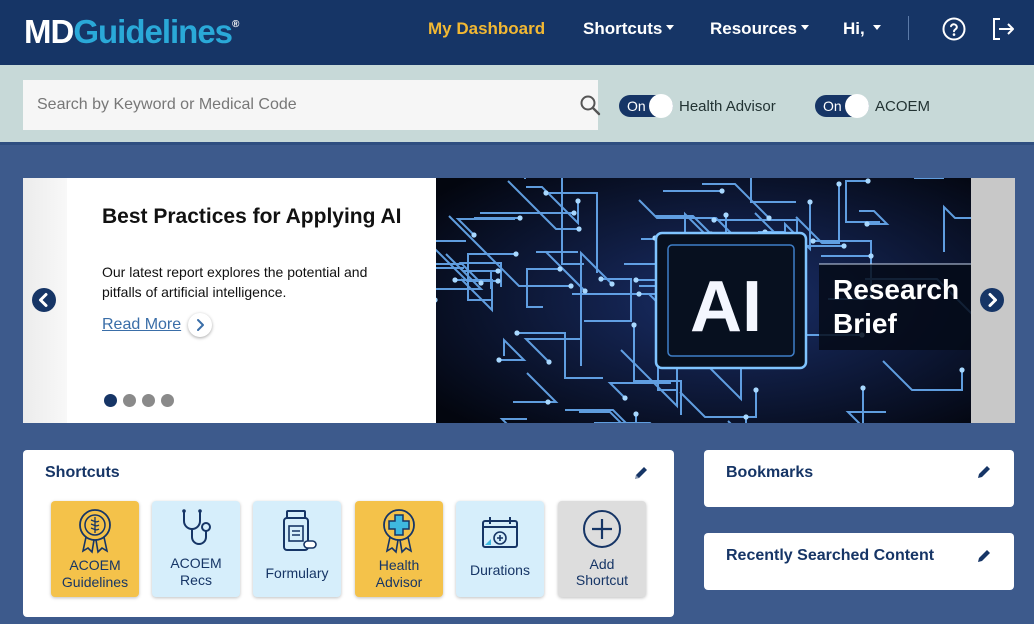 This screenshot has height=624, width=1034. Describe the element at coordinates (486, 29) in the screenshot. I see `nav-my-dashboard: My Dashboard` at that location.